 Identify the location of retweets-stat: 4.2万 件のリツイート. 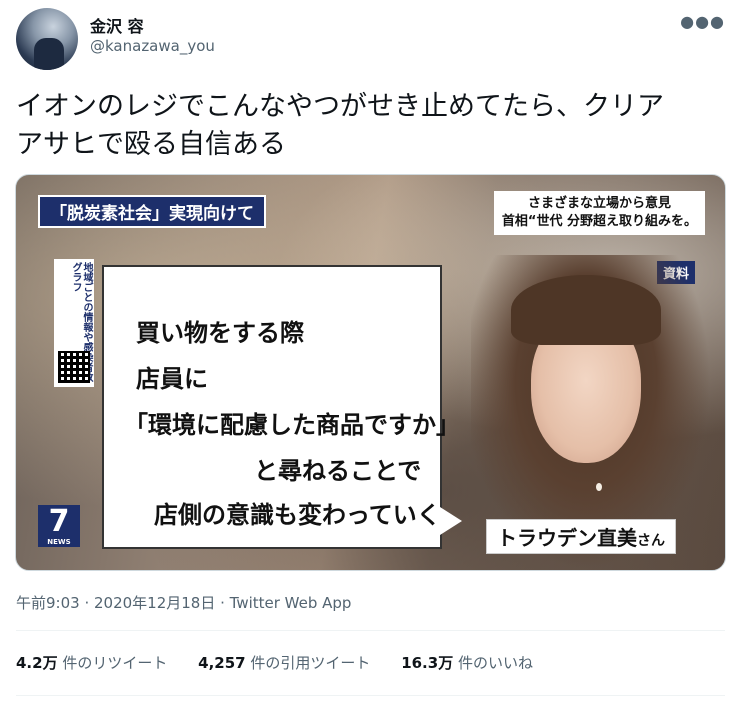
(91, 663).